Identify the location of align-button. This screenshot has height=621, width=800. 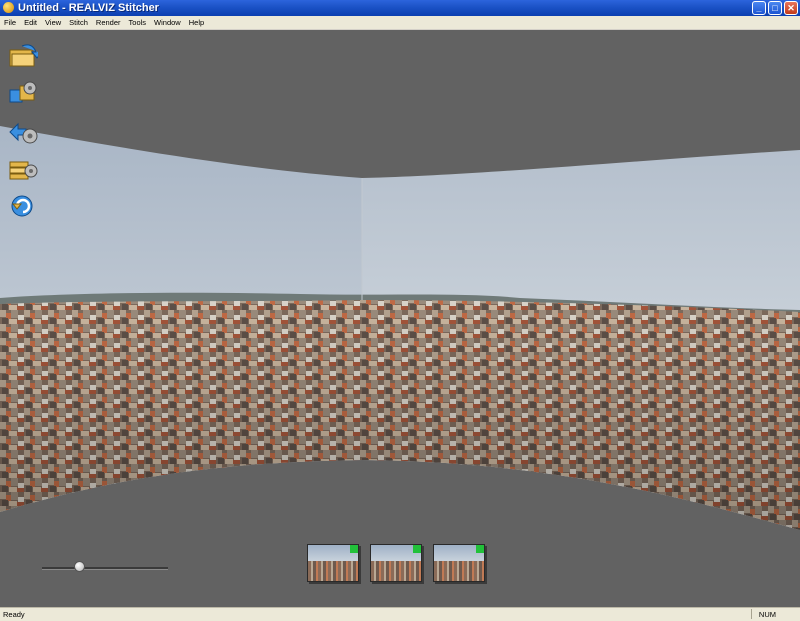
(23, 132).